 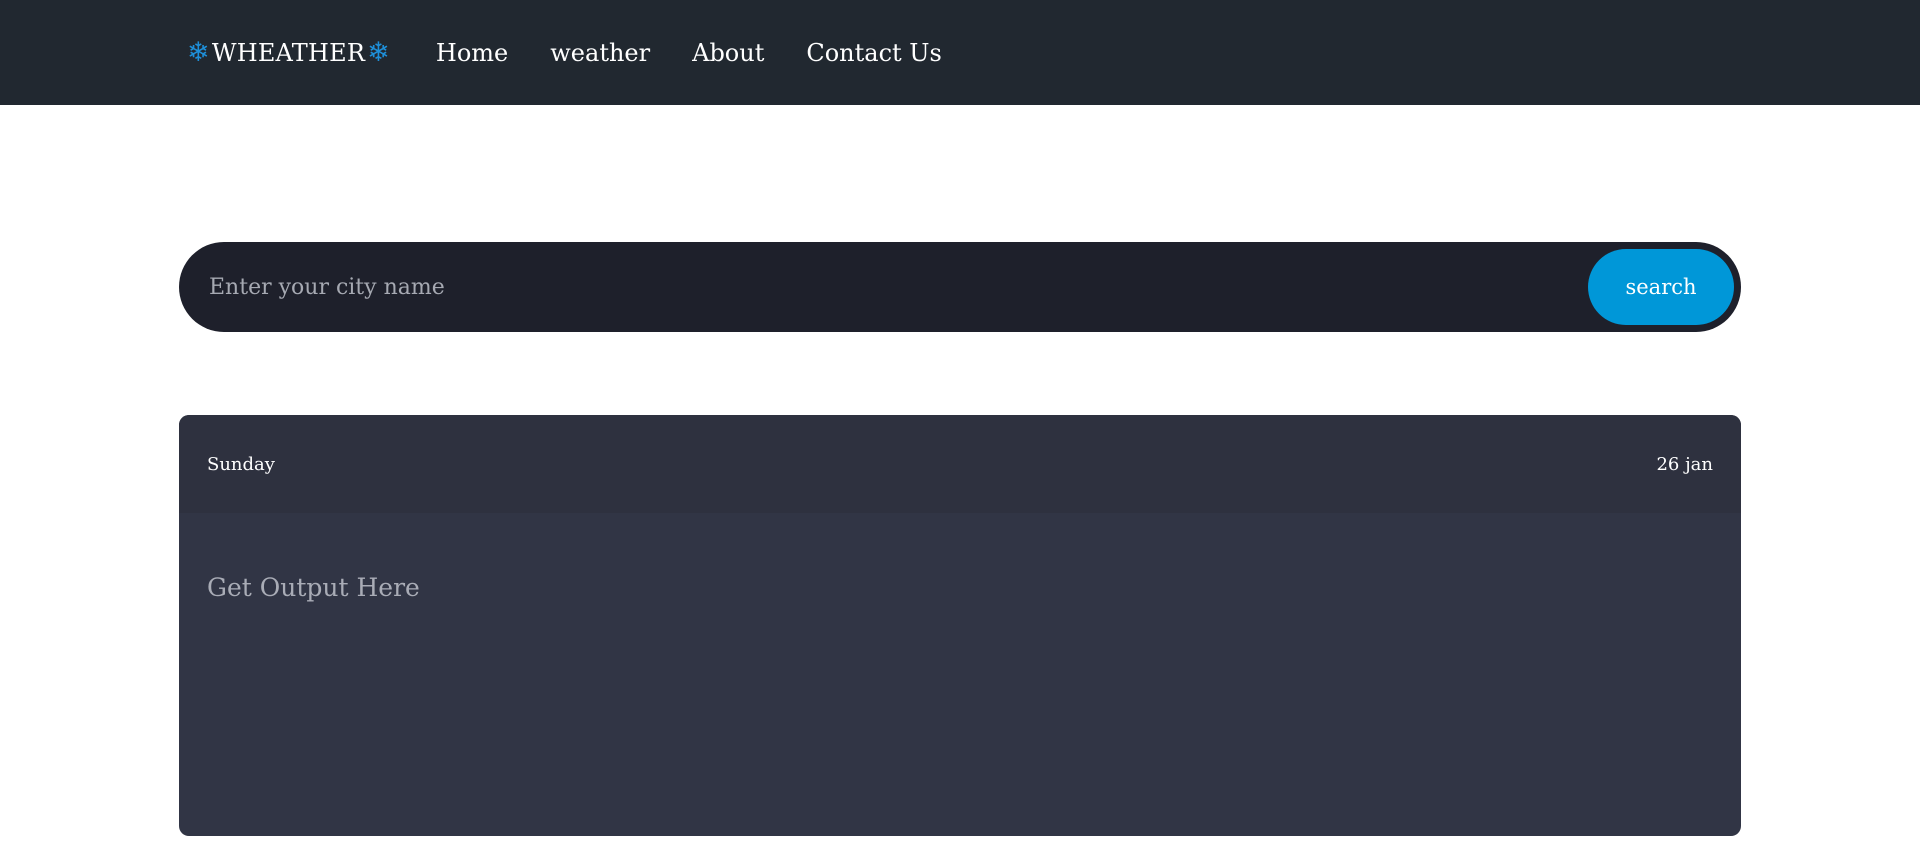 What do you see at coordinates (897, 287) in the screenshot?
I see `city-search-input` at bounding box center [897, 287].